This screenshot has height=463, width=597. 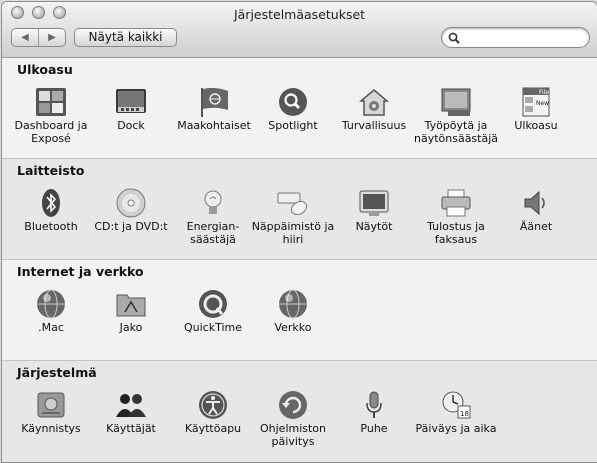 What do you see at coordinates (131, 101) in the screenshot?
I see `dock-icon` at bounding box center [131, 101].